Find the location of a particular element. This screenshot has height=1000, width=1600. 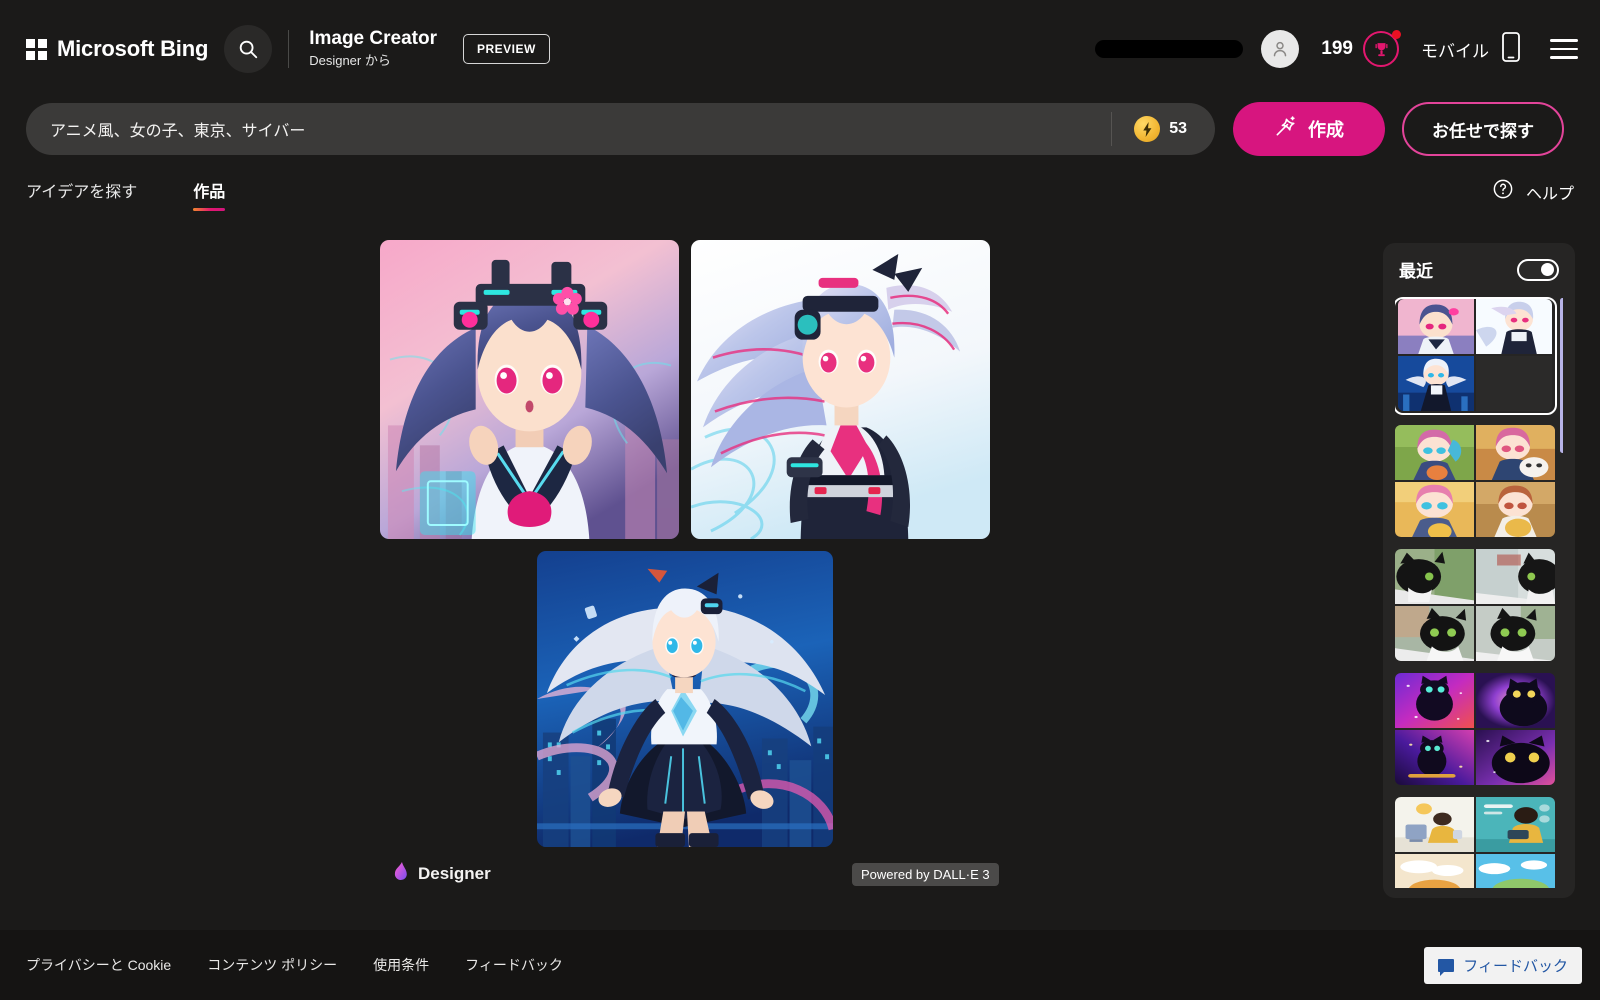

designer-watermark: Designer is located at coordinates (442, 874).